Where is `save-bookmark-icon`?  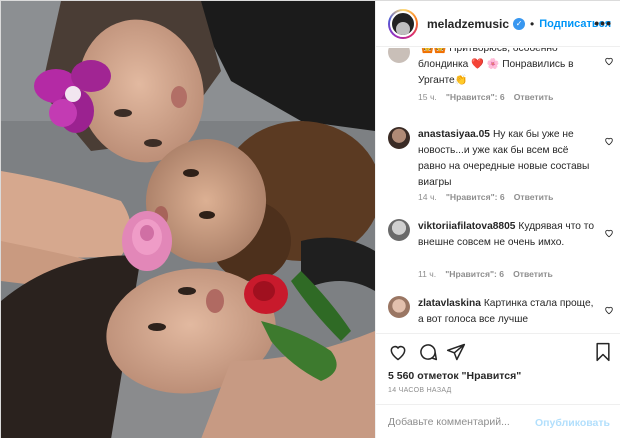 save-bookmark-icon is located at coordinates (603, 352).